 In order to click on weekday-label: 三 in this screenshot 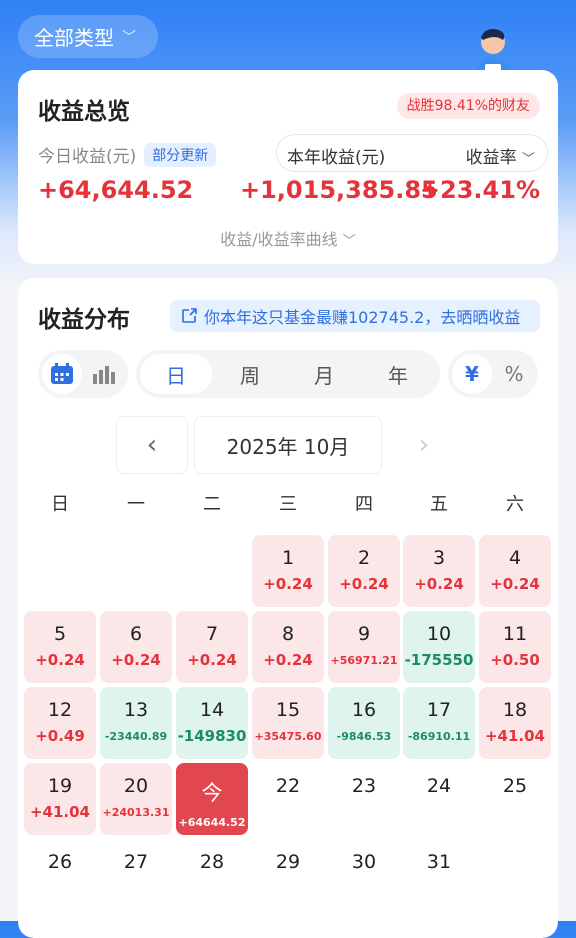, I will do `click(288, 504)`.